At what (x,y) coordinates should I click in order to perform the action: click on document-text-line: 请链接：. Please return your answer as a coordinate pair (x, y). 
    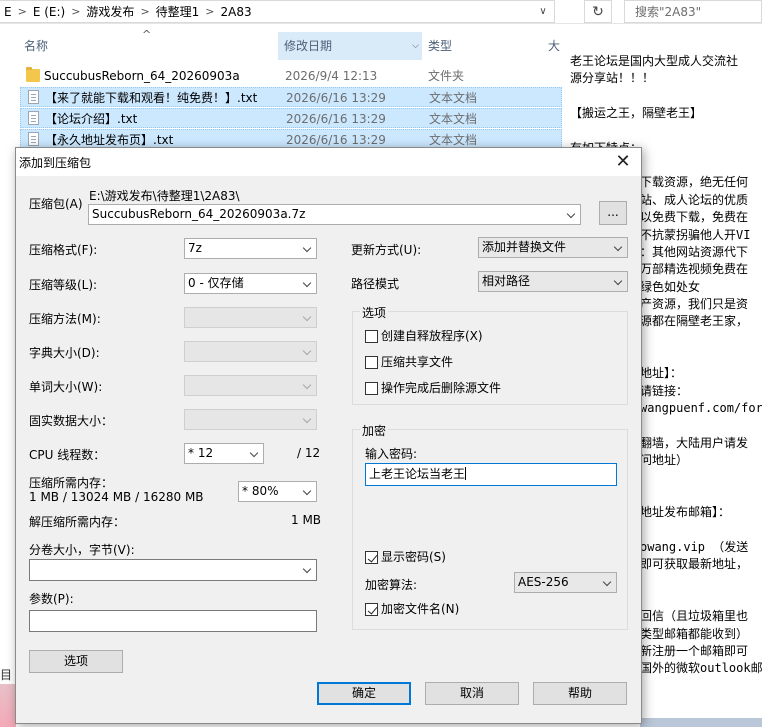
    Looking at the image, I should click on (664, 390).